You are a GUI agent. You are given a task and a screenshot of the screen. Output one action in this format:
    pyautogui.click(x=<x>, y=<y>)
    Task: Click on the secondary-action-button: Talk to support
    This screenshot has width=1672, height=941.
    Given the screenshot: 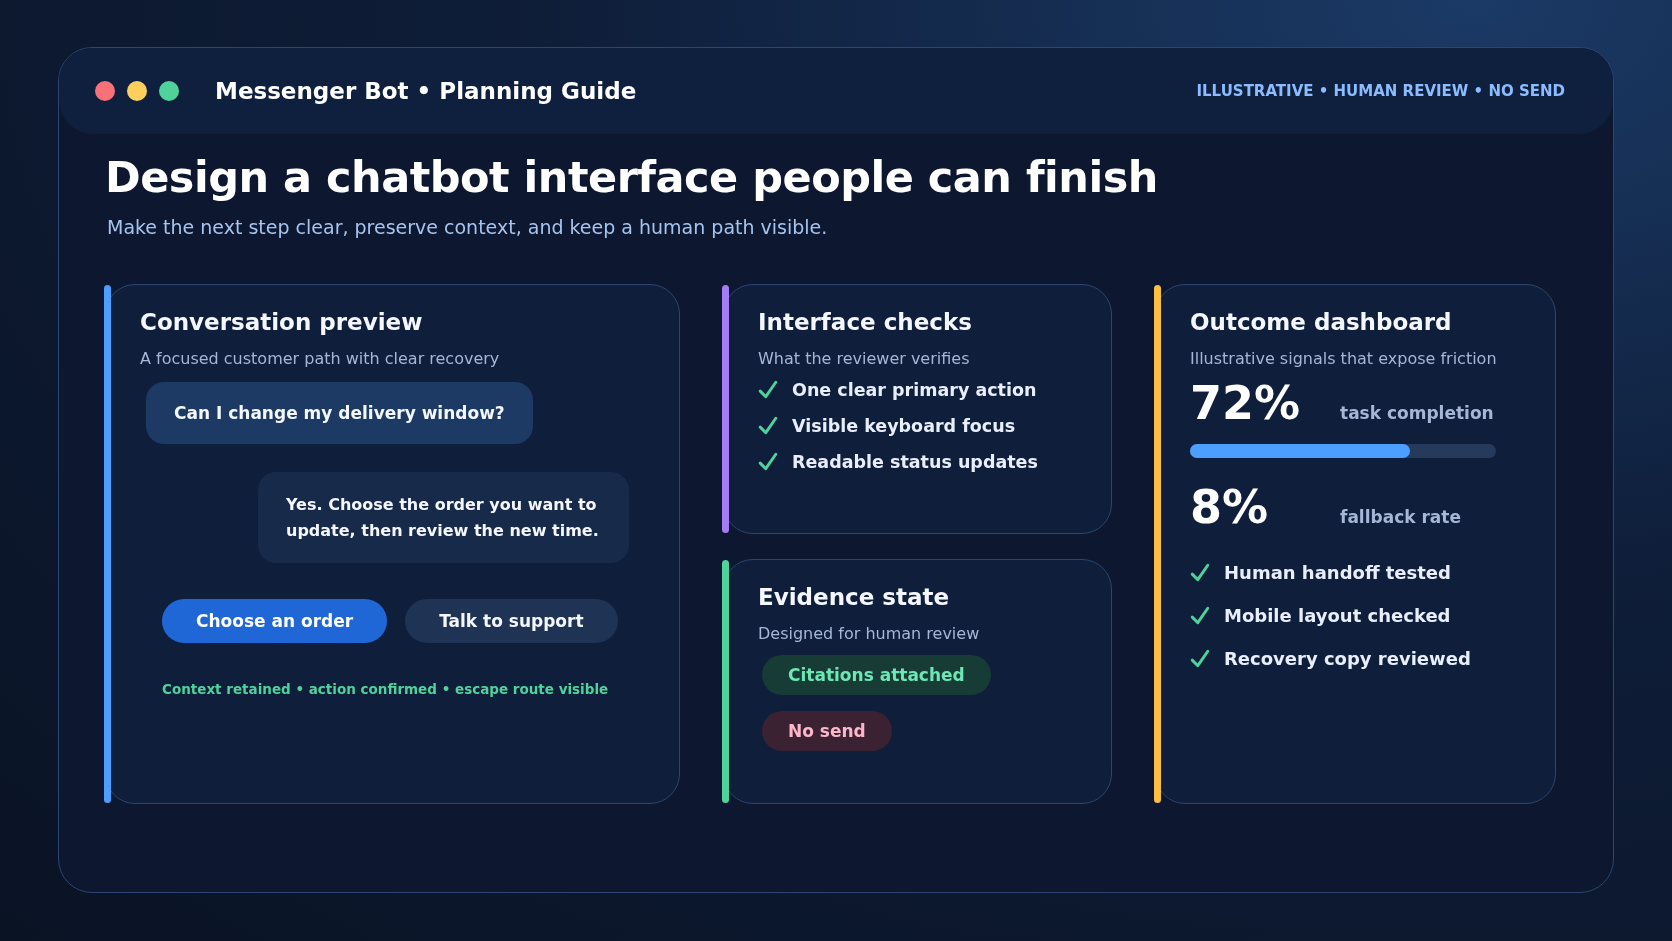 What is the action you would take?
    pyautogui.click(x=511, y=621)
    